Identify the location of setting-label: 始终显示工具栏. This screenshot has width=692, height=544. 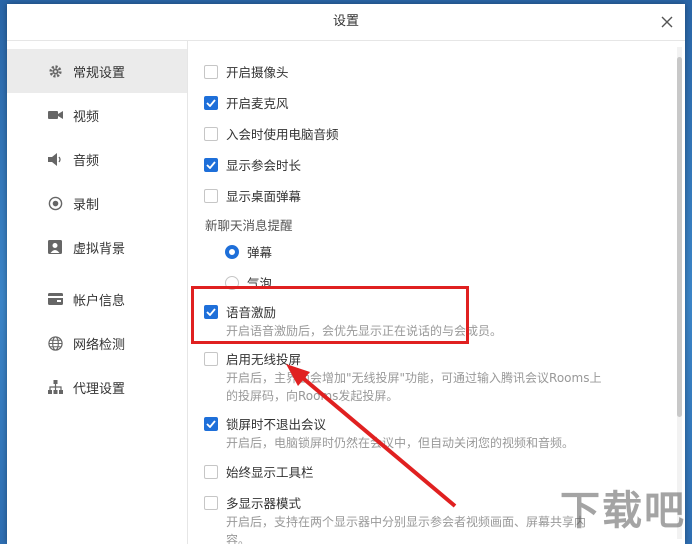
(270, 472).